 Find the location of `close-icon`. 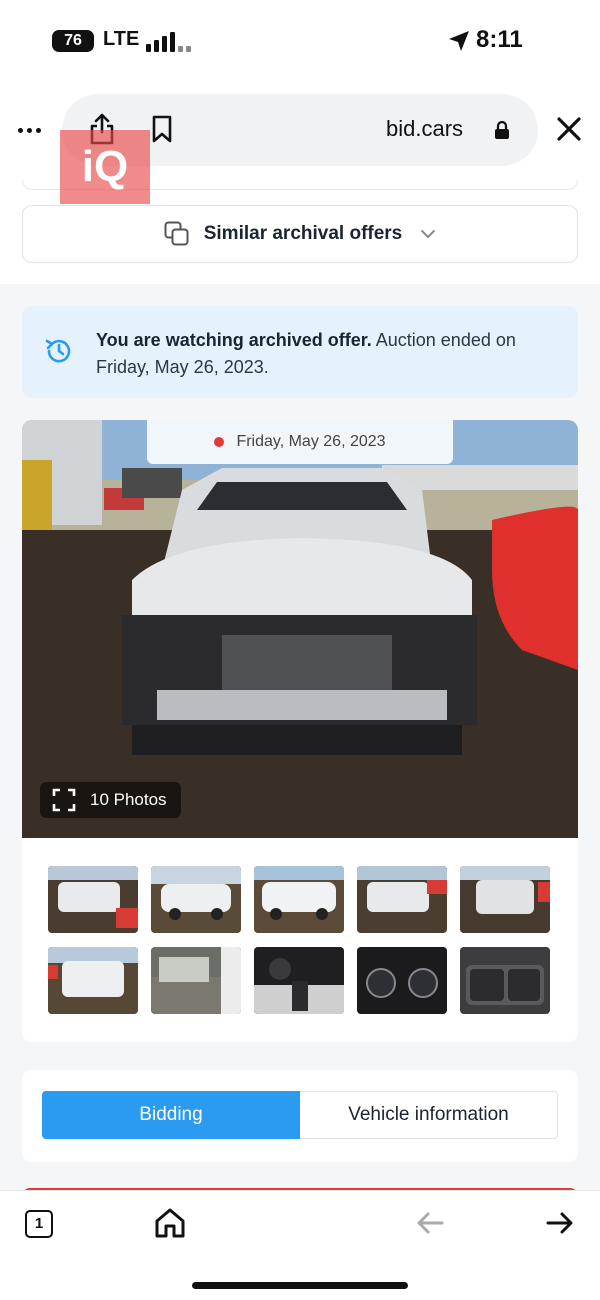

close-icon is located at coordinates (569, 129).